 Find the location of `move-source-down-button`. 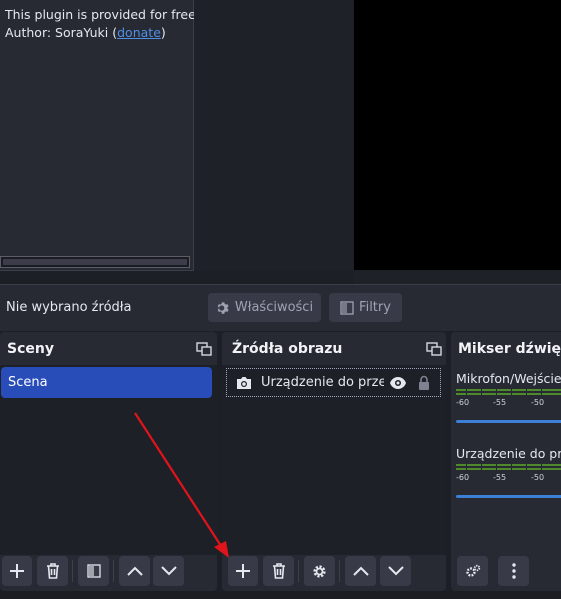

move-source-down-button is located at coordinates (395, 571).